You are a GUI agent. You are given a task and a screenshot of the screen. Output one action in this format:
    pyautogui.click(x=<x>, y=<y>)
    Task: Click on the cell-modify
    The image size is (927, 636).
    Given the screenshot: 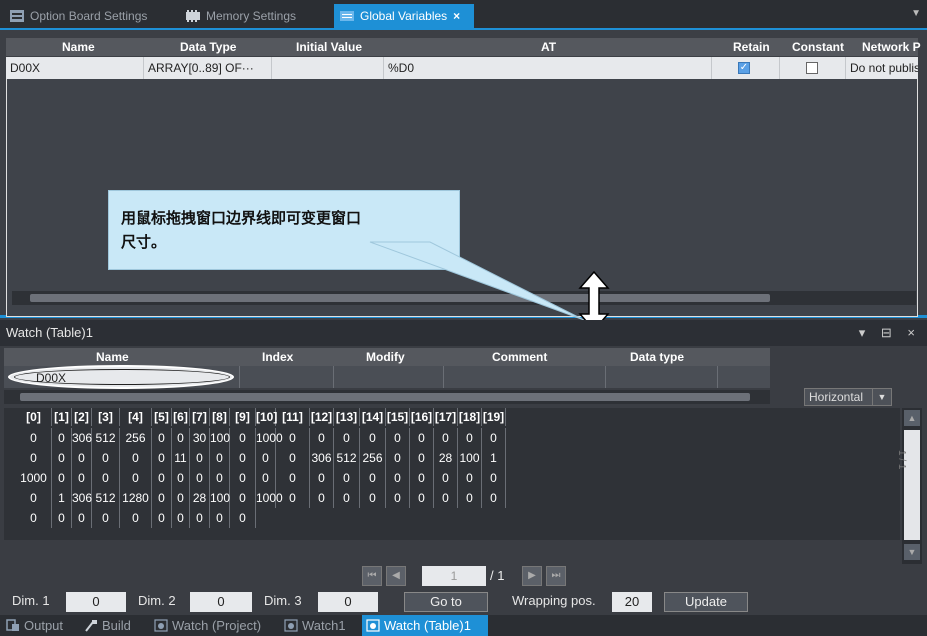 What is the action you would take?
    pyautogui.click(x=389, y=377)
    